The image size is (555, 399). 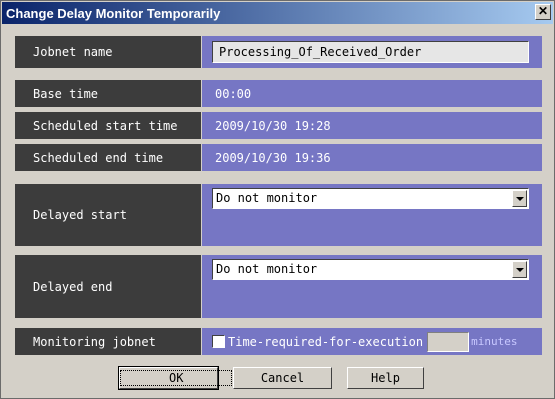 What do you see at coordinates (108, 341) in the screenshot?
I see `monitoring-jobnet-label: Monitoring jobnet` at bounding box center [108, 341].